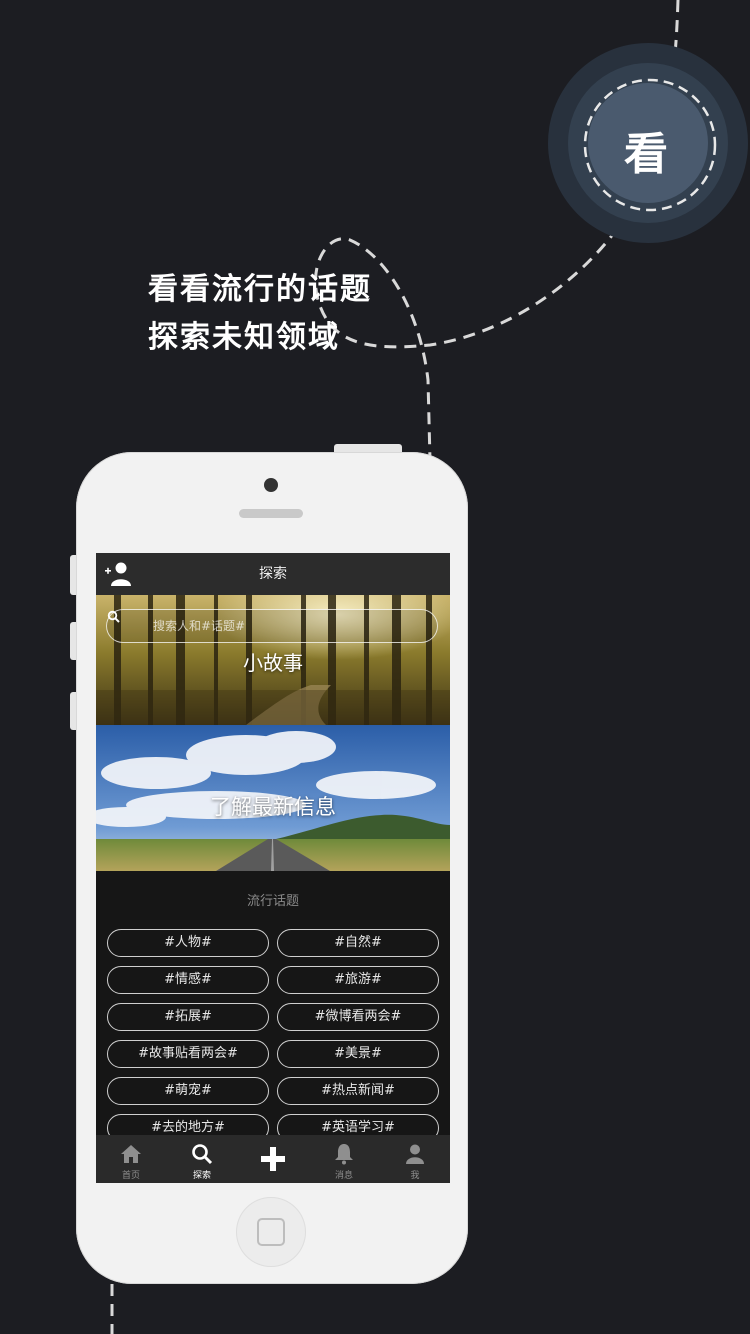 This screenshot has height=1334, width=750. Describe the element at coordinates (260, 314) in the screenshot. I see `slogan: 看看流行的话题 探索未知领域` at that location.